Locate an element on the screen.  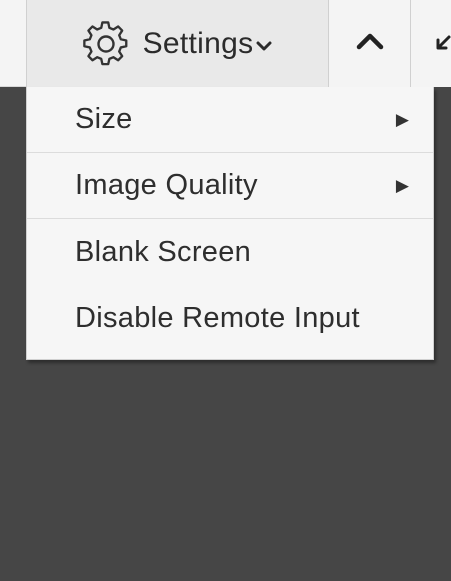
menu-item-label: Image Quality is located at coordinates (166, 185).